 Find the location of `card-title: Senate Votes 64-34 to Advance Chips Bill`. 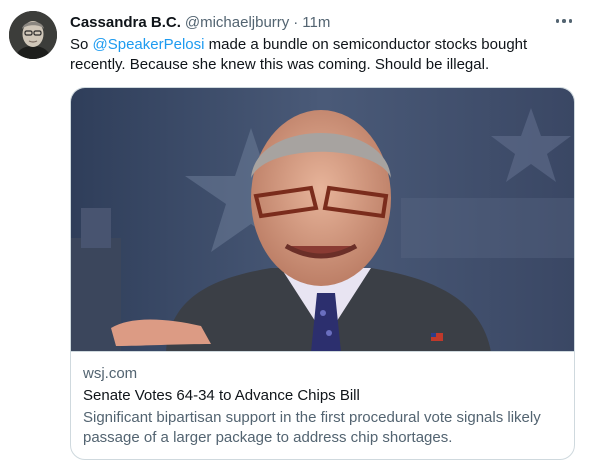

card-title: Senate Votes 64-34 to Advance Chips Bill is located at coordinates (323, 396).